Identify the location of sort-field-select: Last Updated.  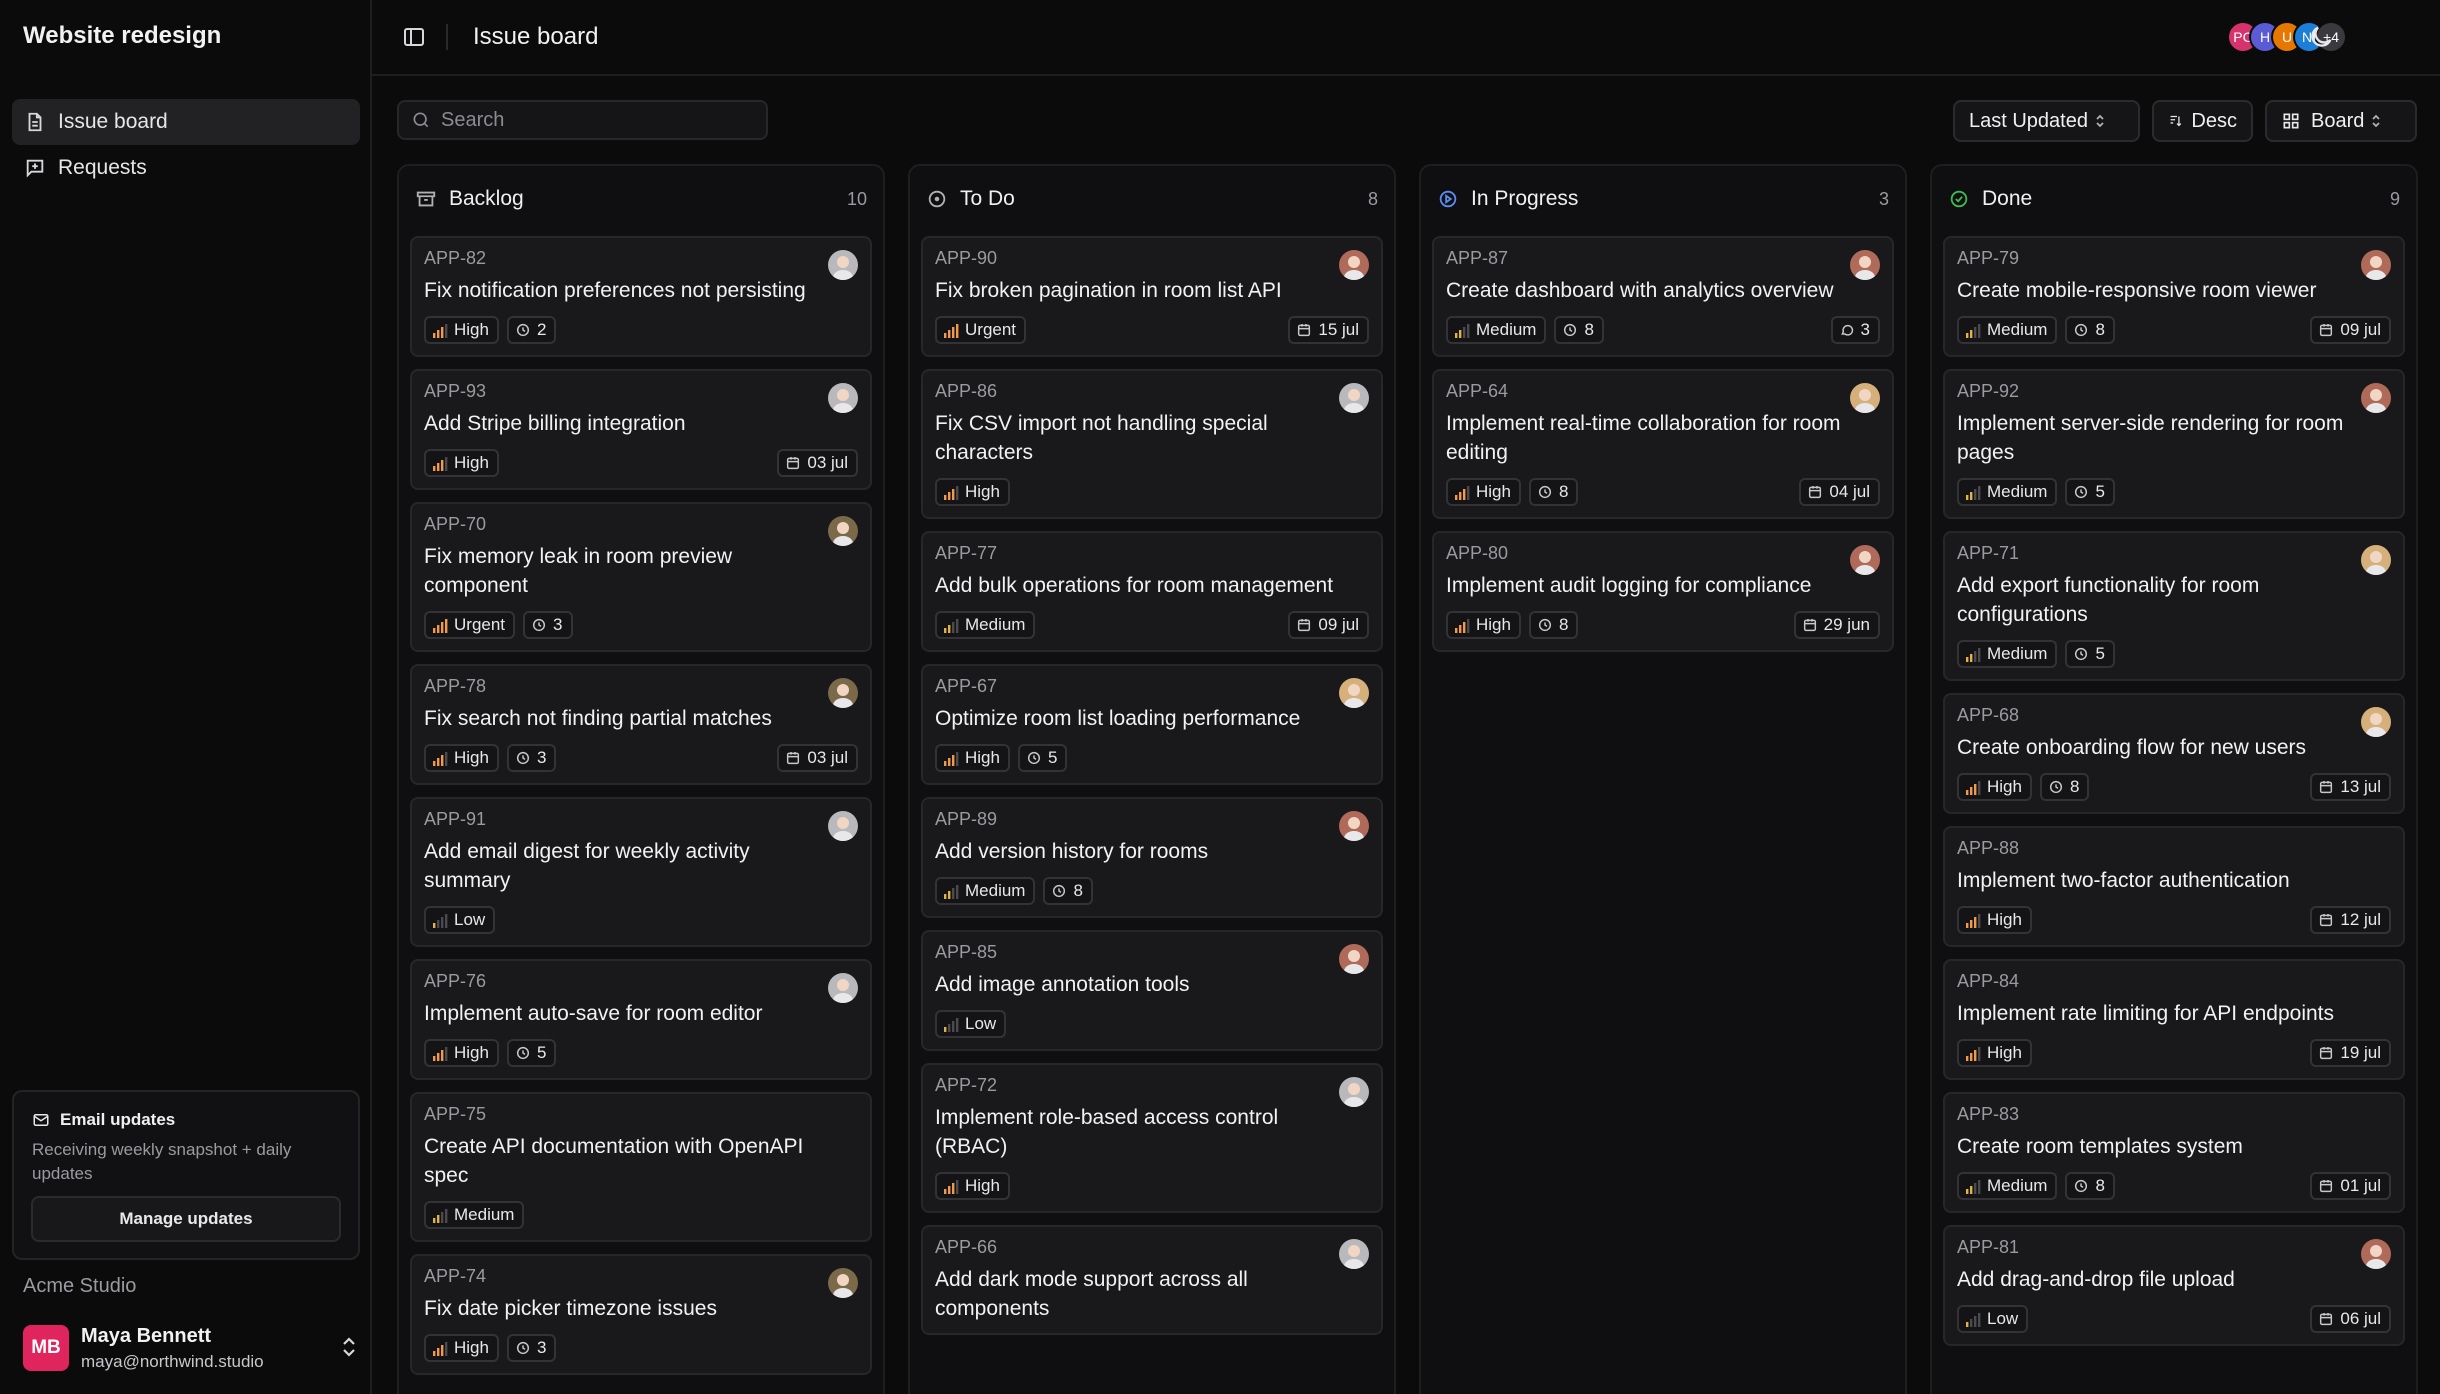
(2046, 121).